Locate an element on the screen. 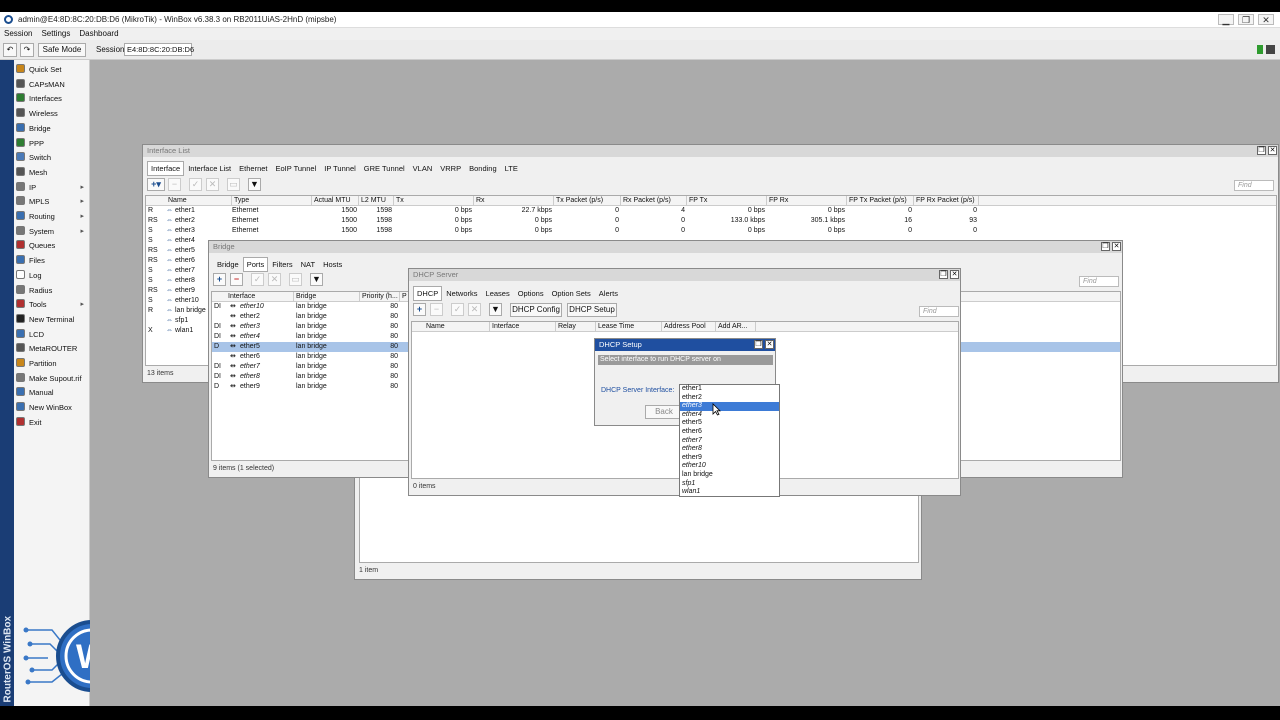  dropdown-option: ether5 is located at coordinates (729, 423).